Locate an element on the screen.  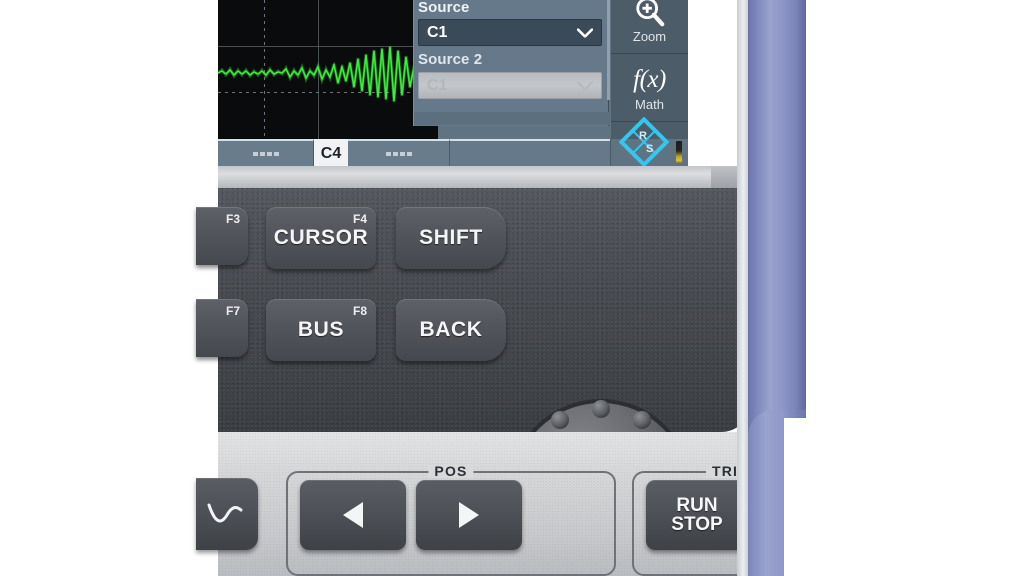
source2-dropdown: C1 is located at coordinates (510, 85).